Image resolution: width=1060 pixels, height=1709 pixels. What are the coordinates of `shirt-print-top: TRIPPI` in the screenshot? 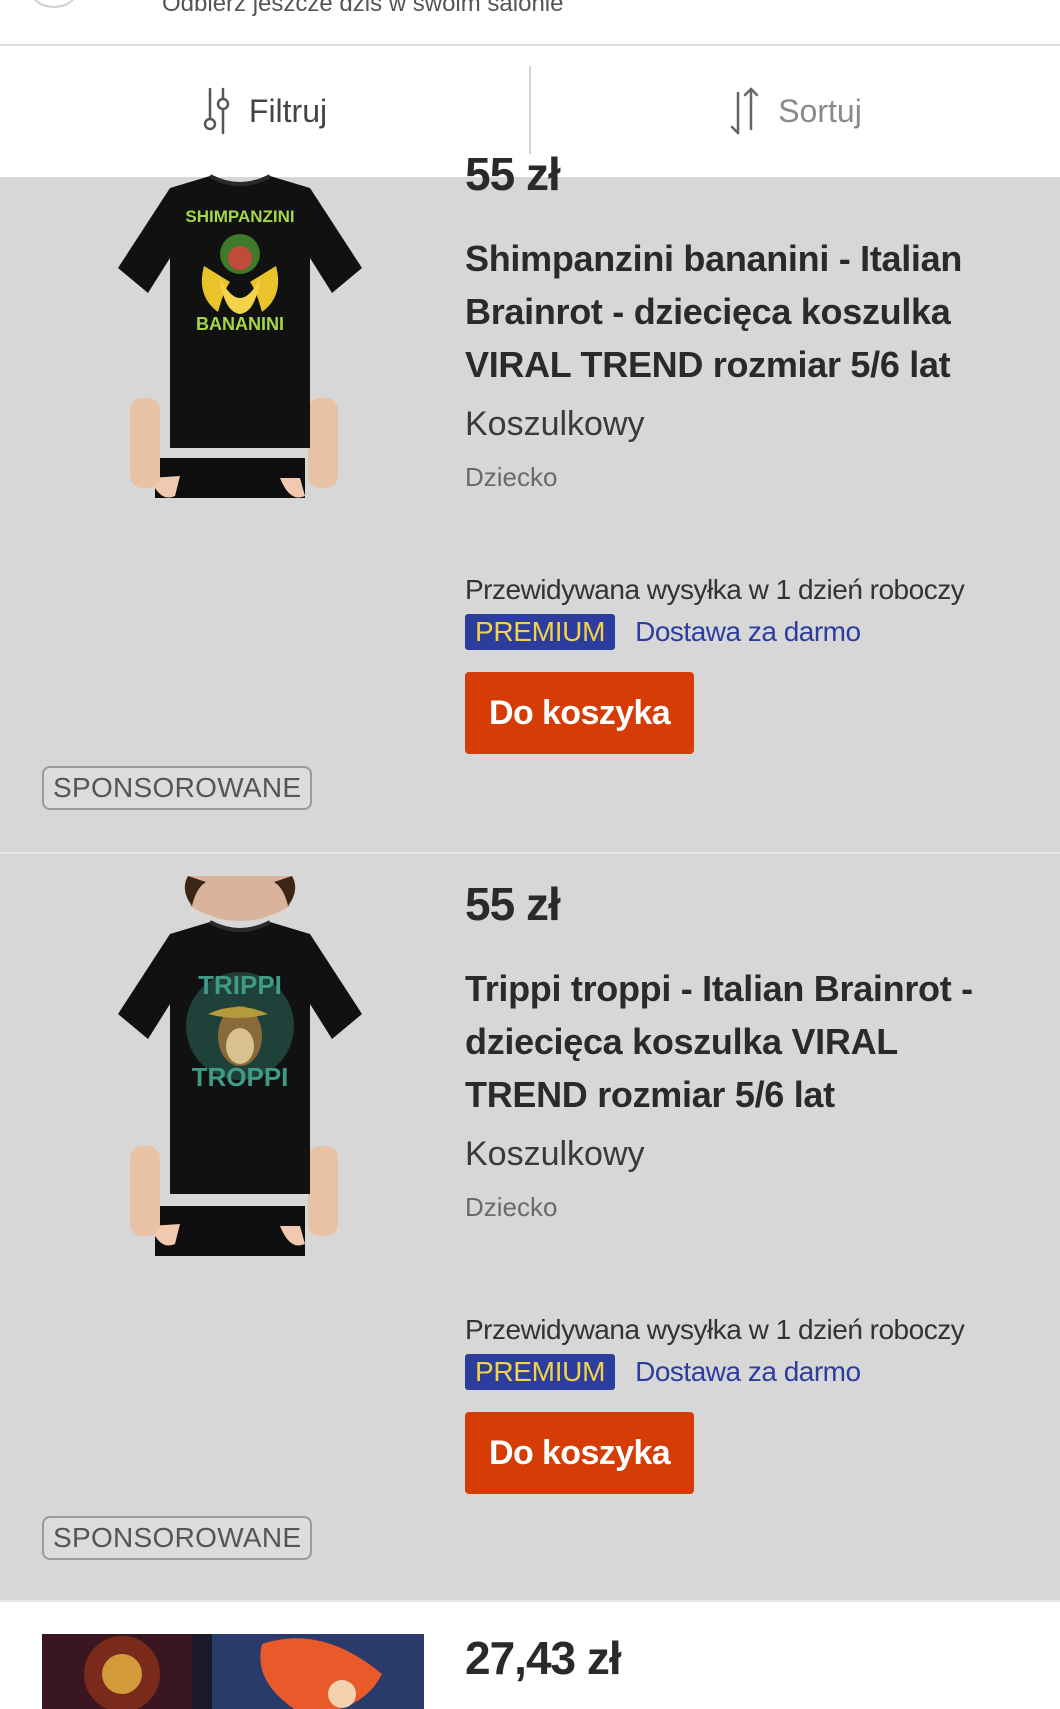 It's located at (240, 985).